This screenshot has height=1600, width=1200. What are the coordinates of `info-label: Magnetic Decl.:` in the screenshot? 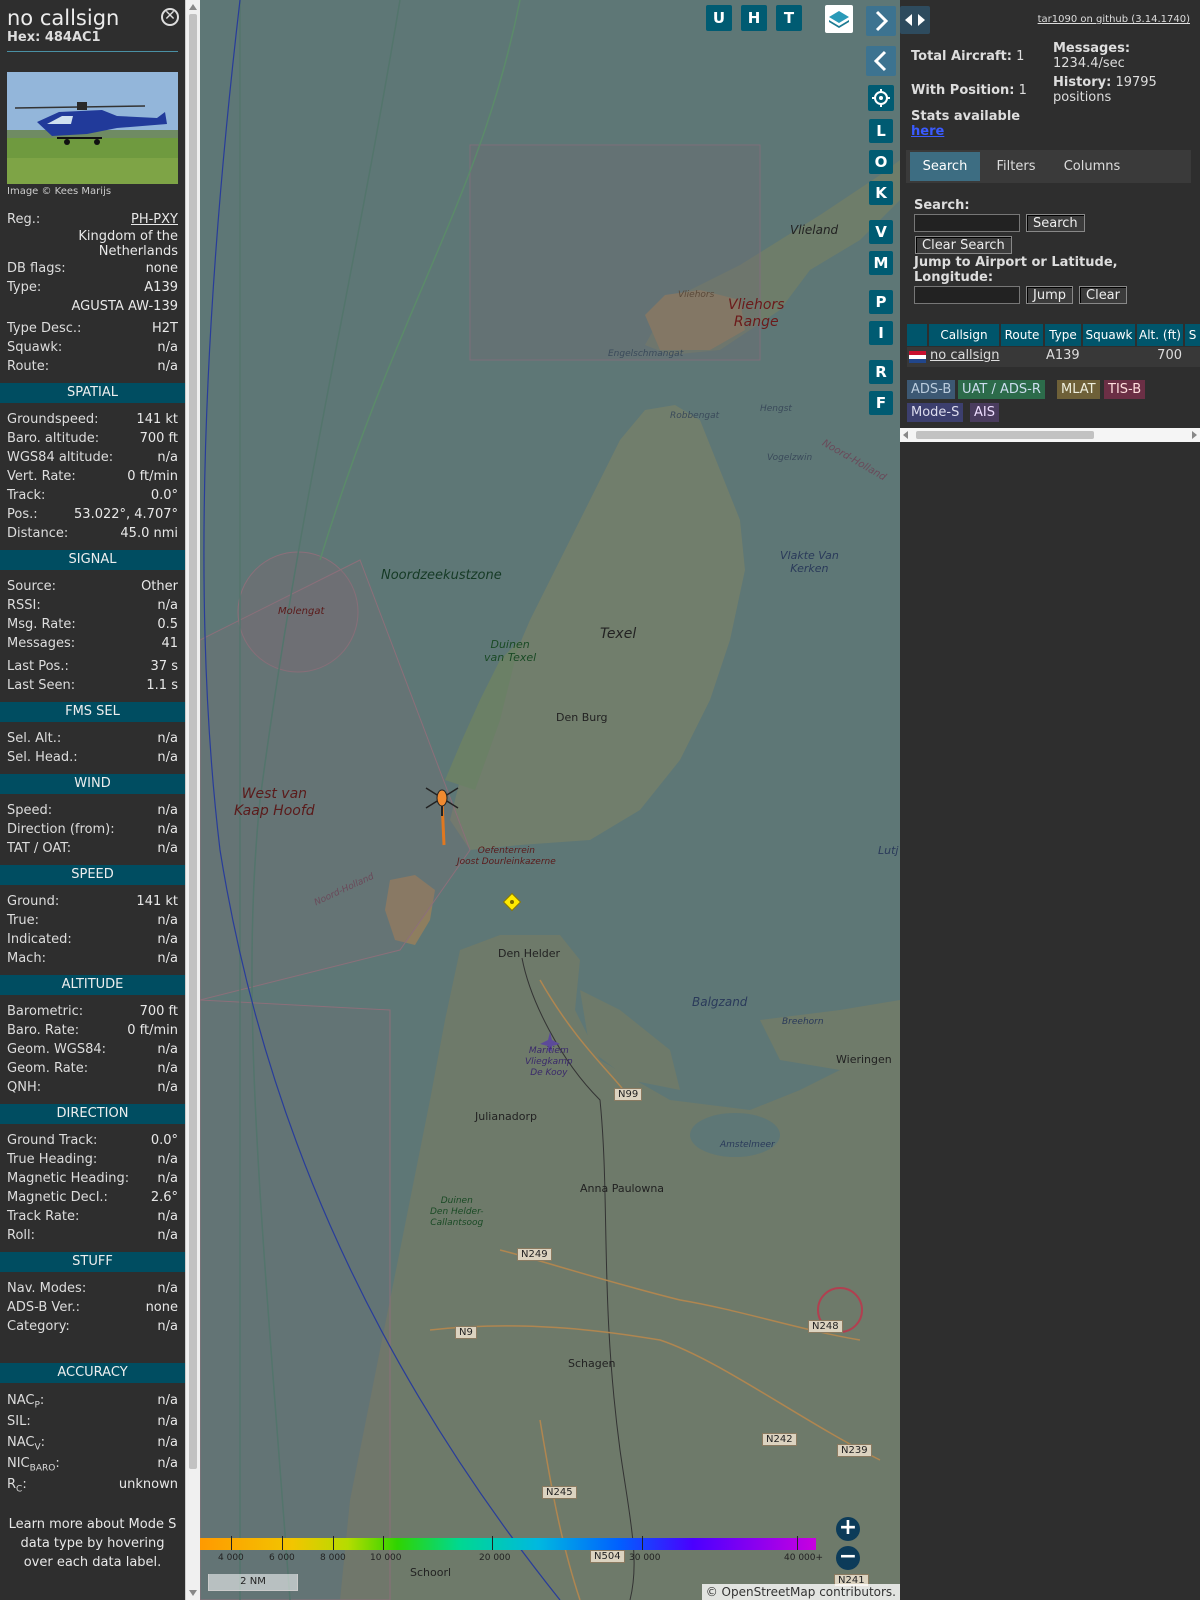 It's located at (57, 1197).